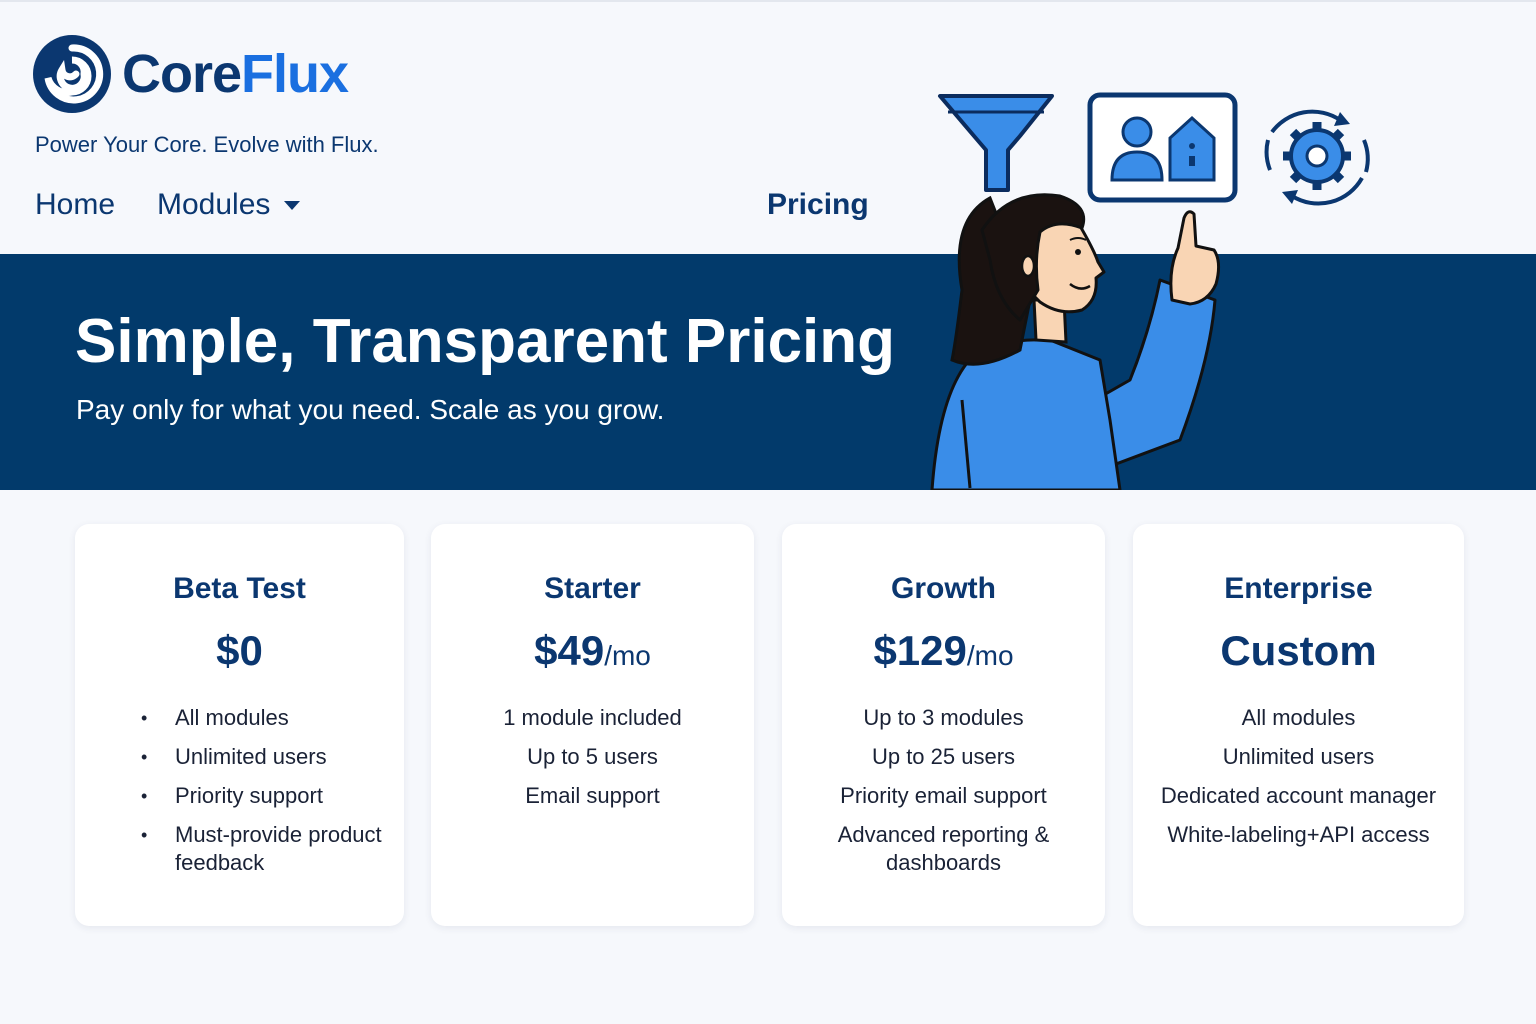  I want to click on hero-title: Simple, Transparent Pricing, so click(485, 341).